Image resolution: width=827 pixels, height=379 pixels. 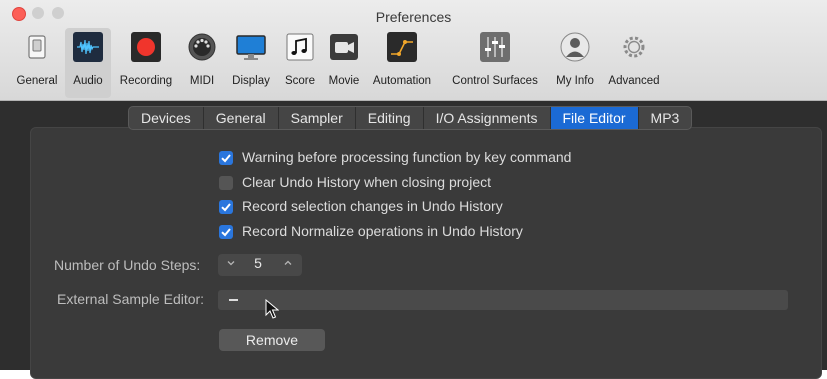 I want to click on toolbar-label: Advanced, so click(x=634, y=81).